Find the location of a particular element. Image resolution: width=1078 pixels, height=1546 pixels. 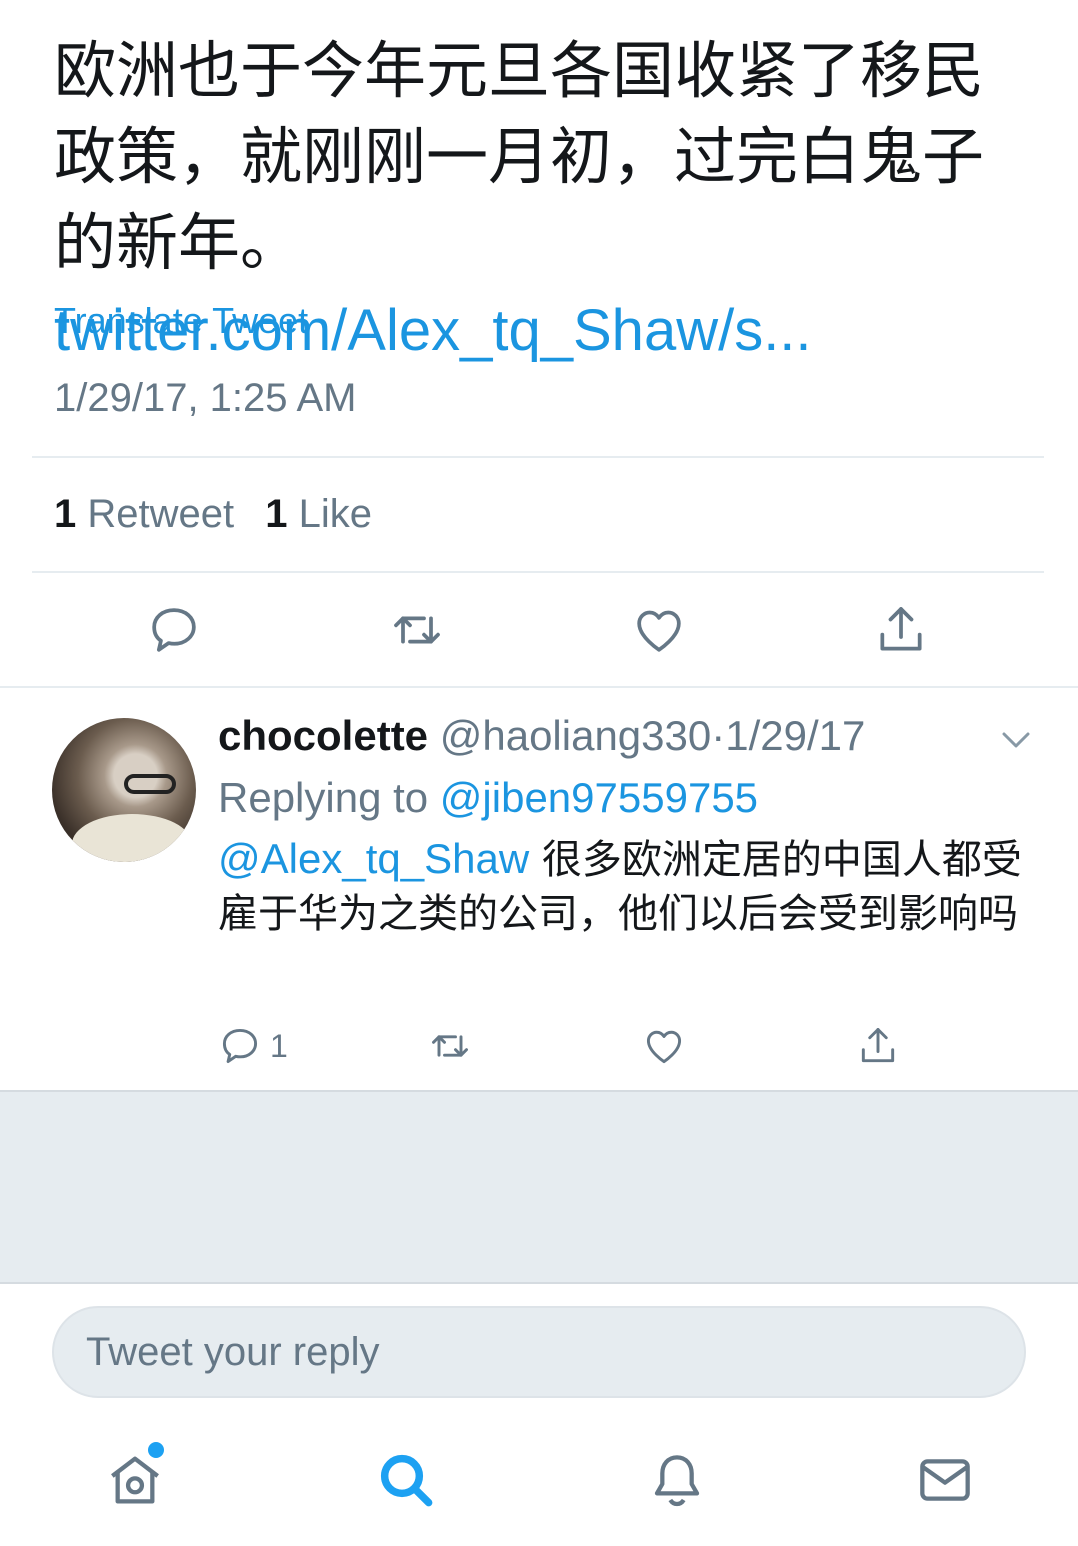

tweet-stats: 1 Retweet 1 Like is located at coordinates (213, 514).